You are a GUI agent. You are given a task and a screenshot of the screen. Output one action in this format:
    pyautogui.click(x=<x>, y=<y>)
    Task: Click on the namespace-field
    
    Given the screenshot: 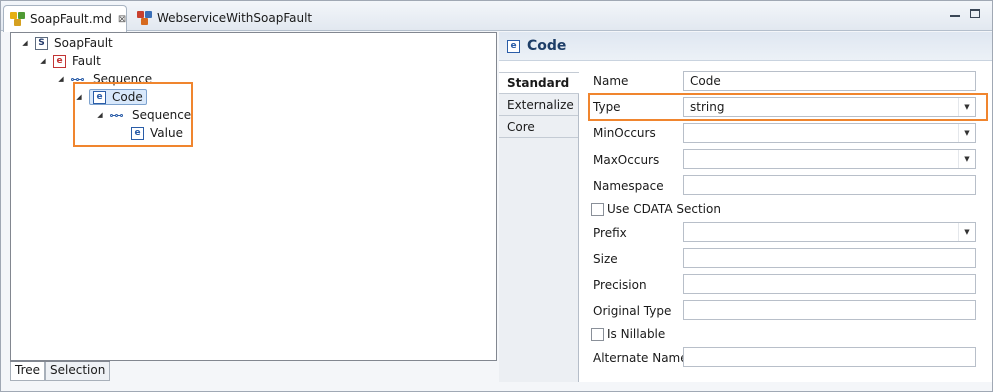 What is the action you would take?
    pyautogui.click(x=829, y=185)
    